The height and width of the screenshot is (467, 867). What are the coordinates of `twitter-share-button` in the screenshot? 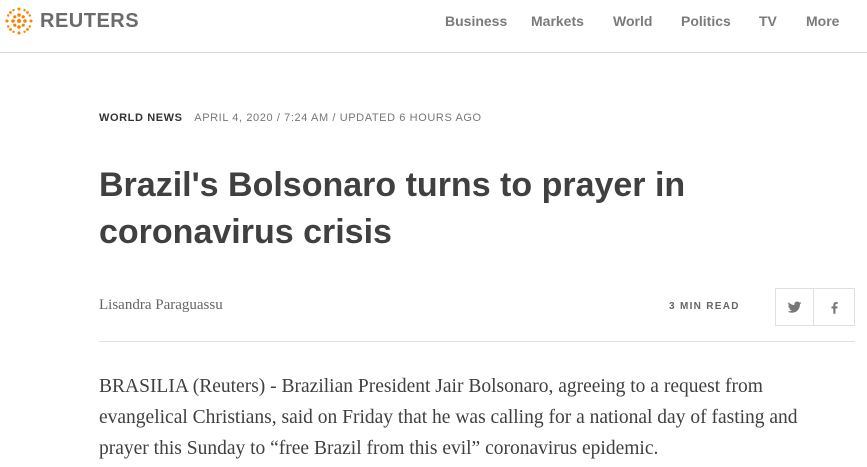 It's located at (794, 307).